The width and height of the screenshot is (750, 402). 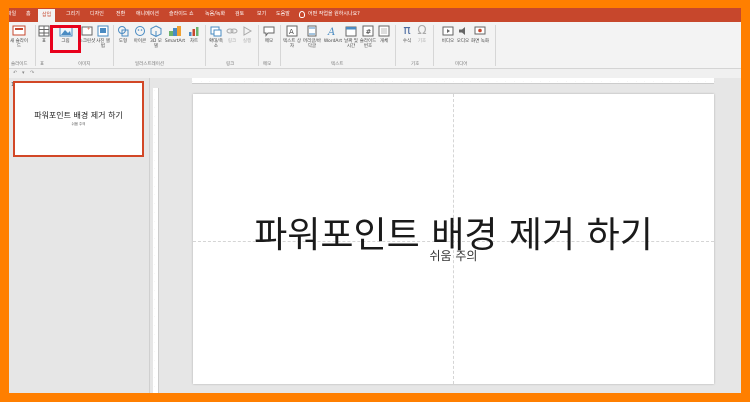 What do you see at coordinates (32, 73) in the screenshot?
I see `redo-icon: ↷` at bounding box center [32, 73].